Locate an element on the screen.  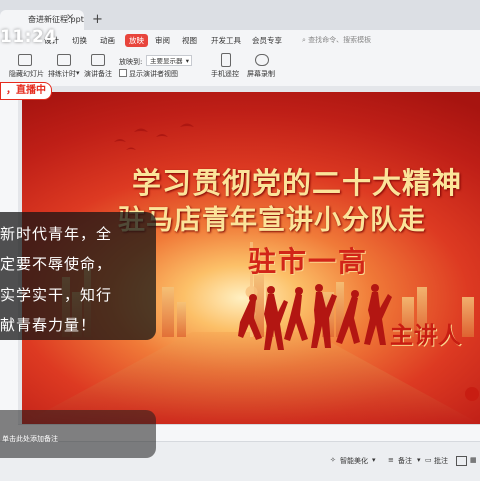
phone-remote-button: 手机遥控 is located at coordinates (225, 74).